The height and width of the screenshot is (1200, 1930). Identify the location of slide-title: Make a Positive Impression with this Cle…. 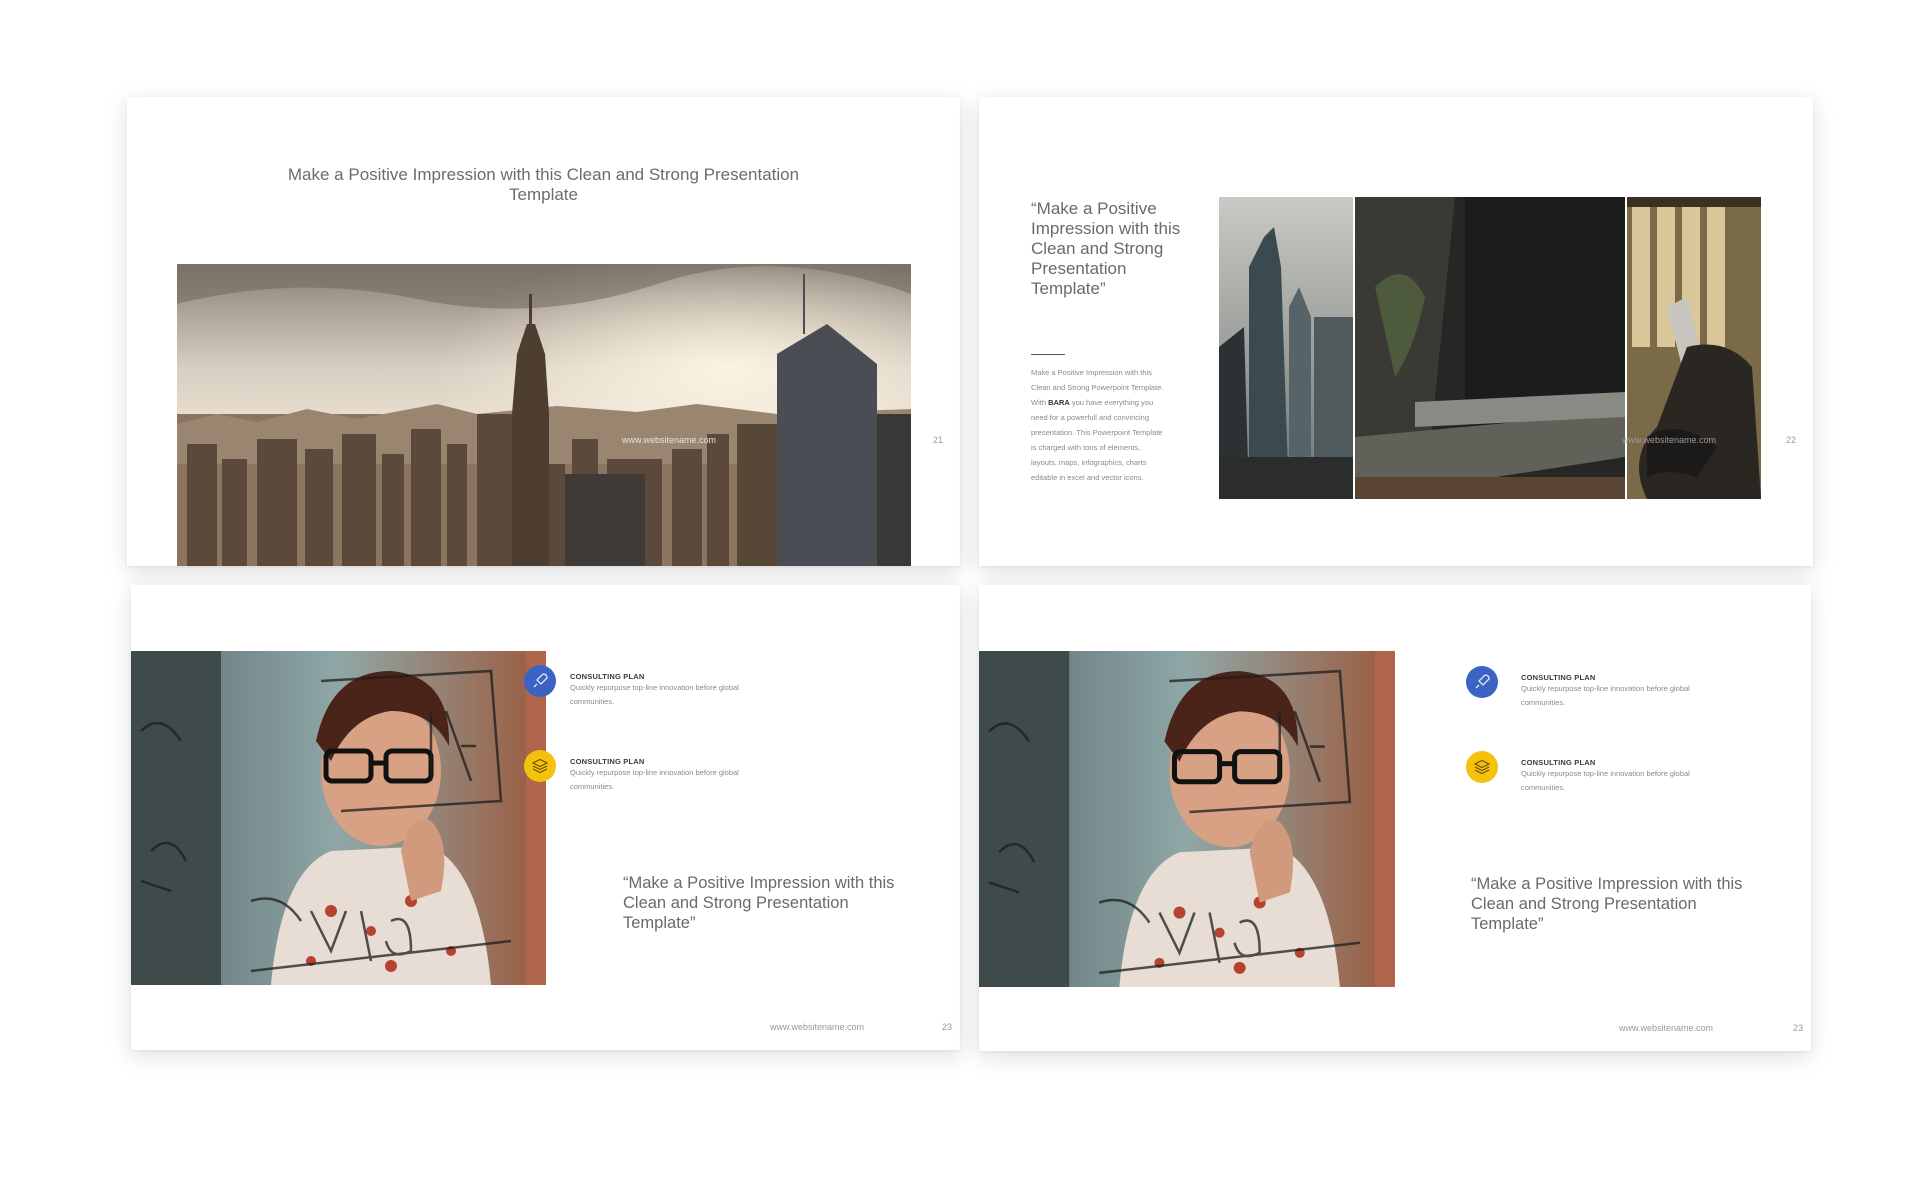
(543, 184).